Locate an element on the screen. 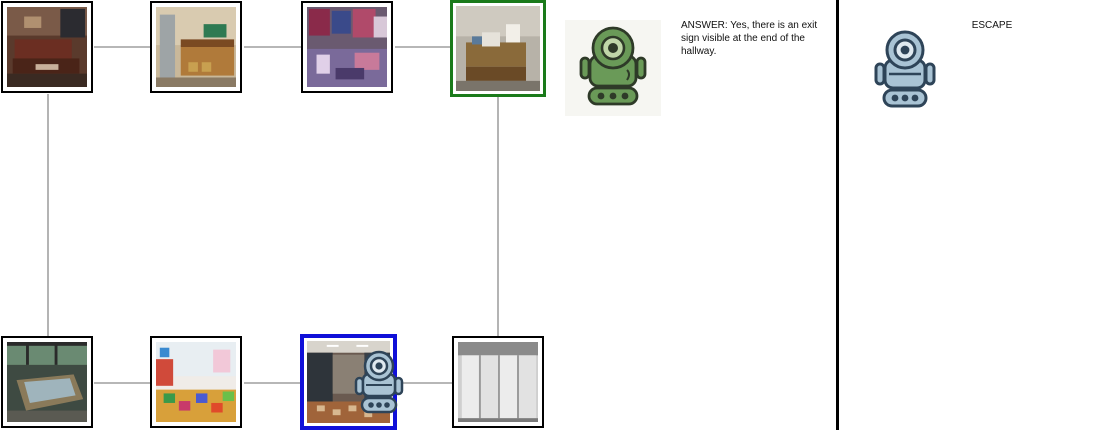 This screenshot has height=430, width=1110. kitchen-photo is located at coordinates (196, 47).